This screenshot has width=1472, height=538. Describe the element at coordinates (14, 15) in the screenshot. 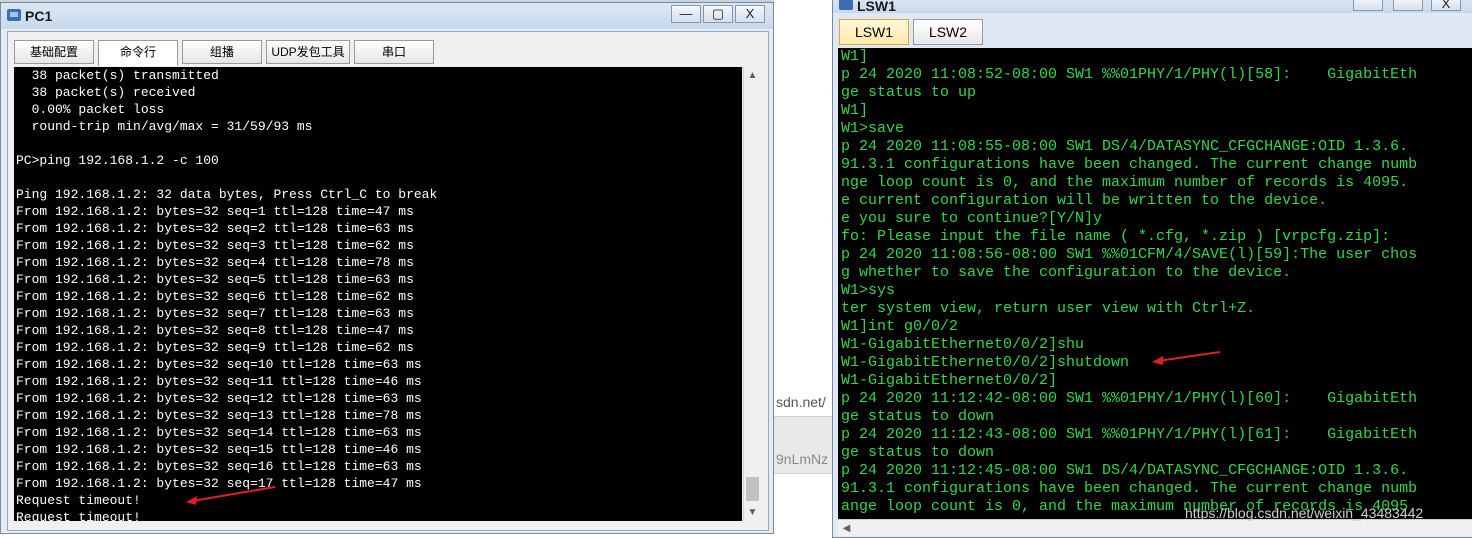

I see `pc-icon` at that location.